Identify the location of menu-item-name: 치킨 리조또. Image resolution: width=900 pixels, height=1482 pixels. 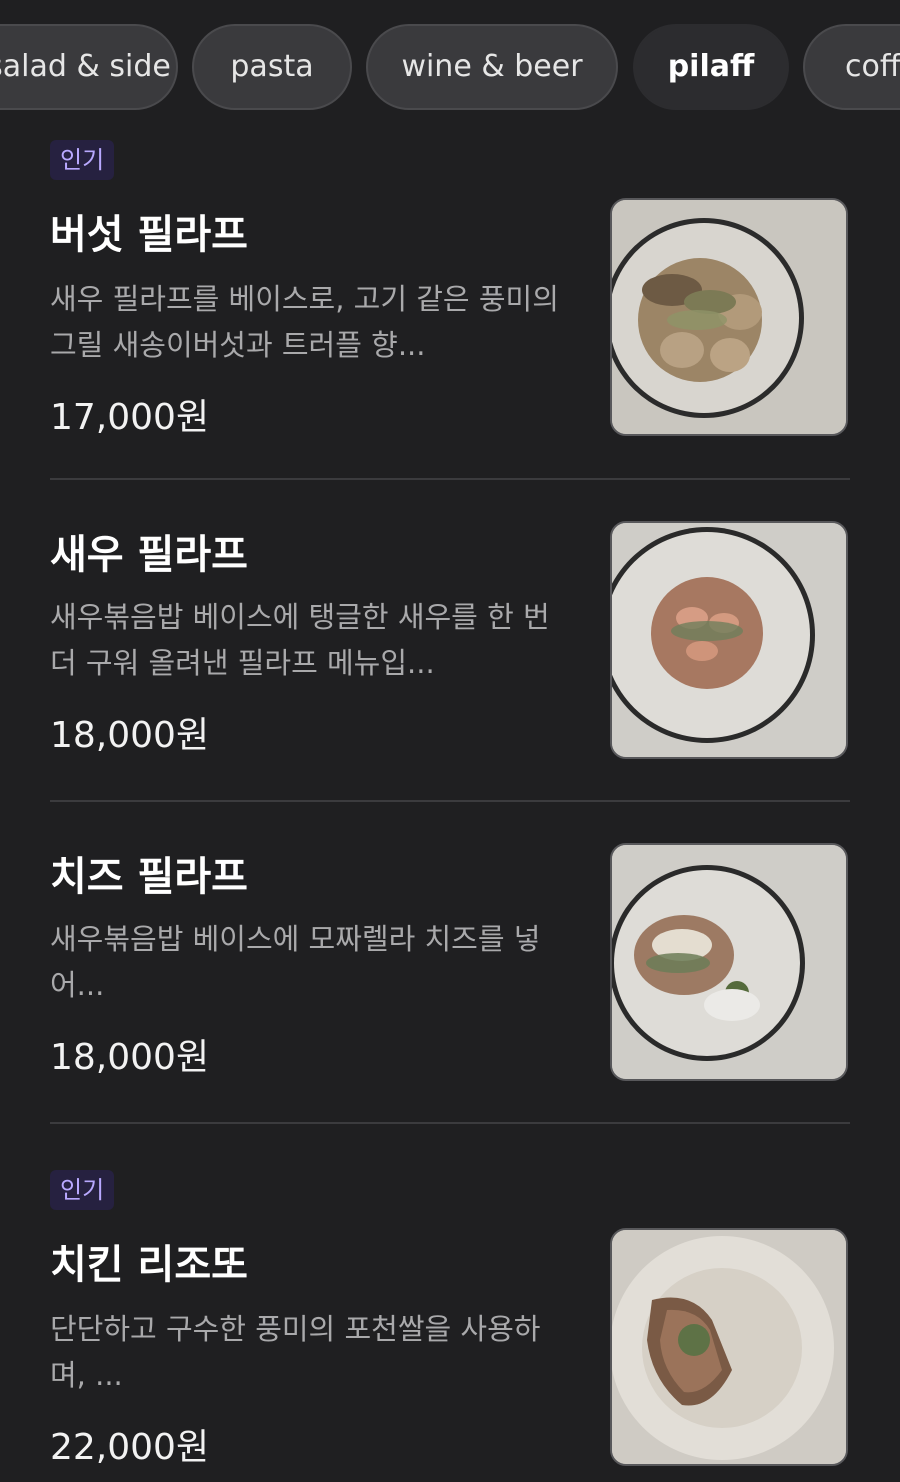
(149, 1265).